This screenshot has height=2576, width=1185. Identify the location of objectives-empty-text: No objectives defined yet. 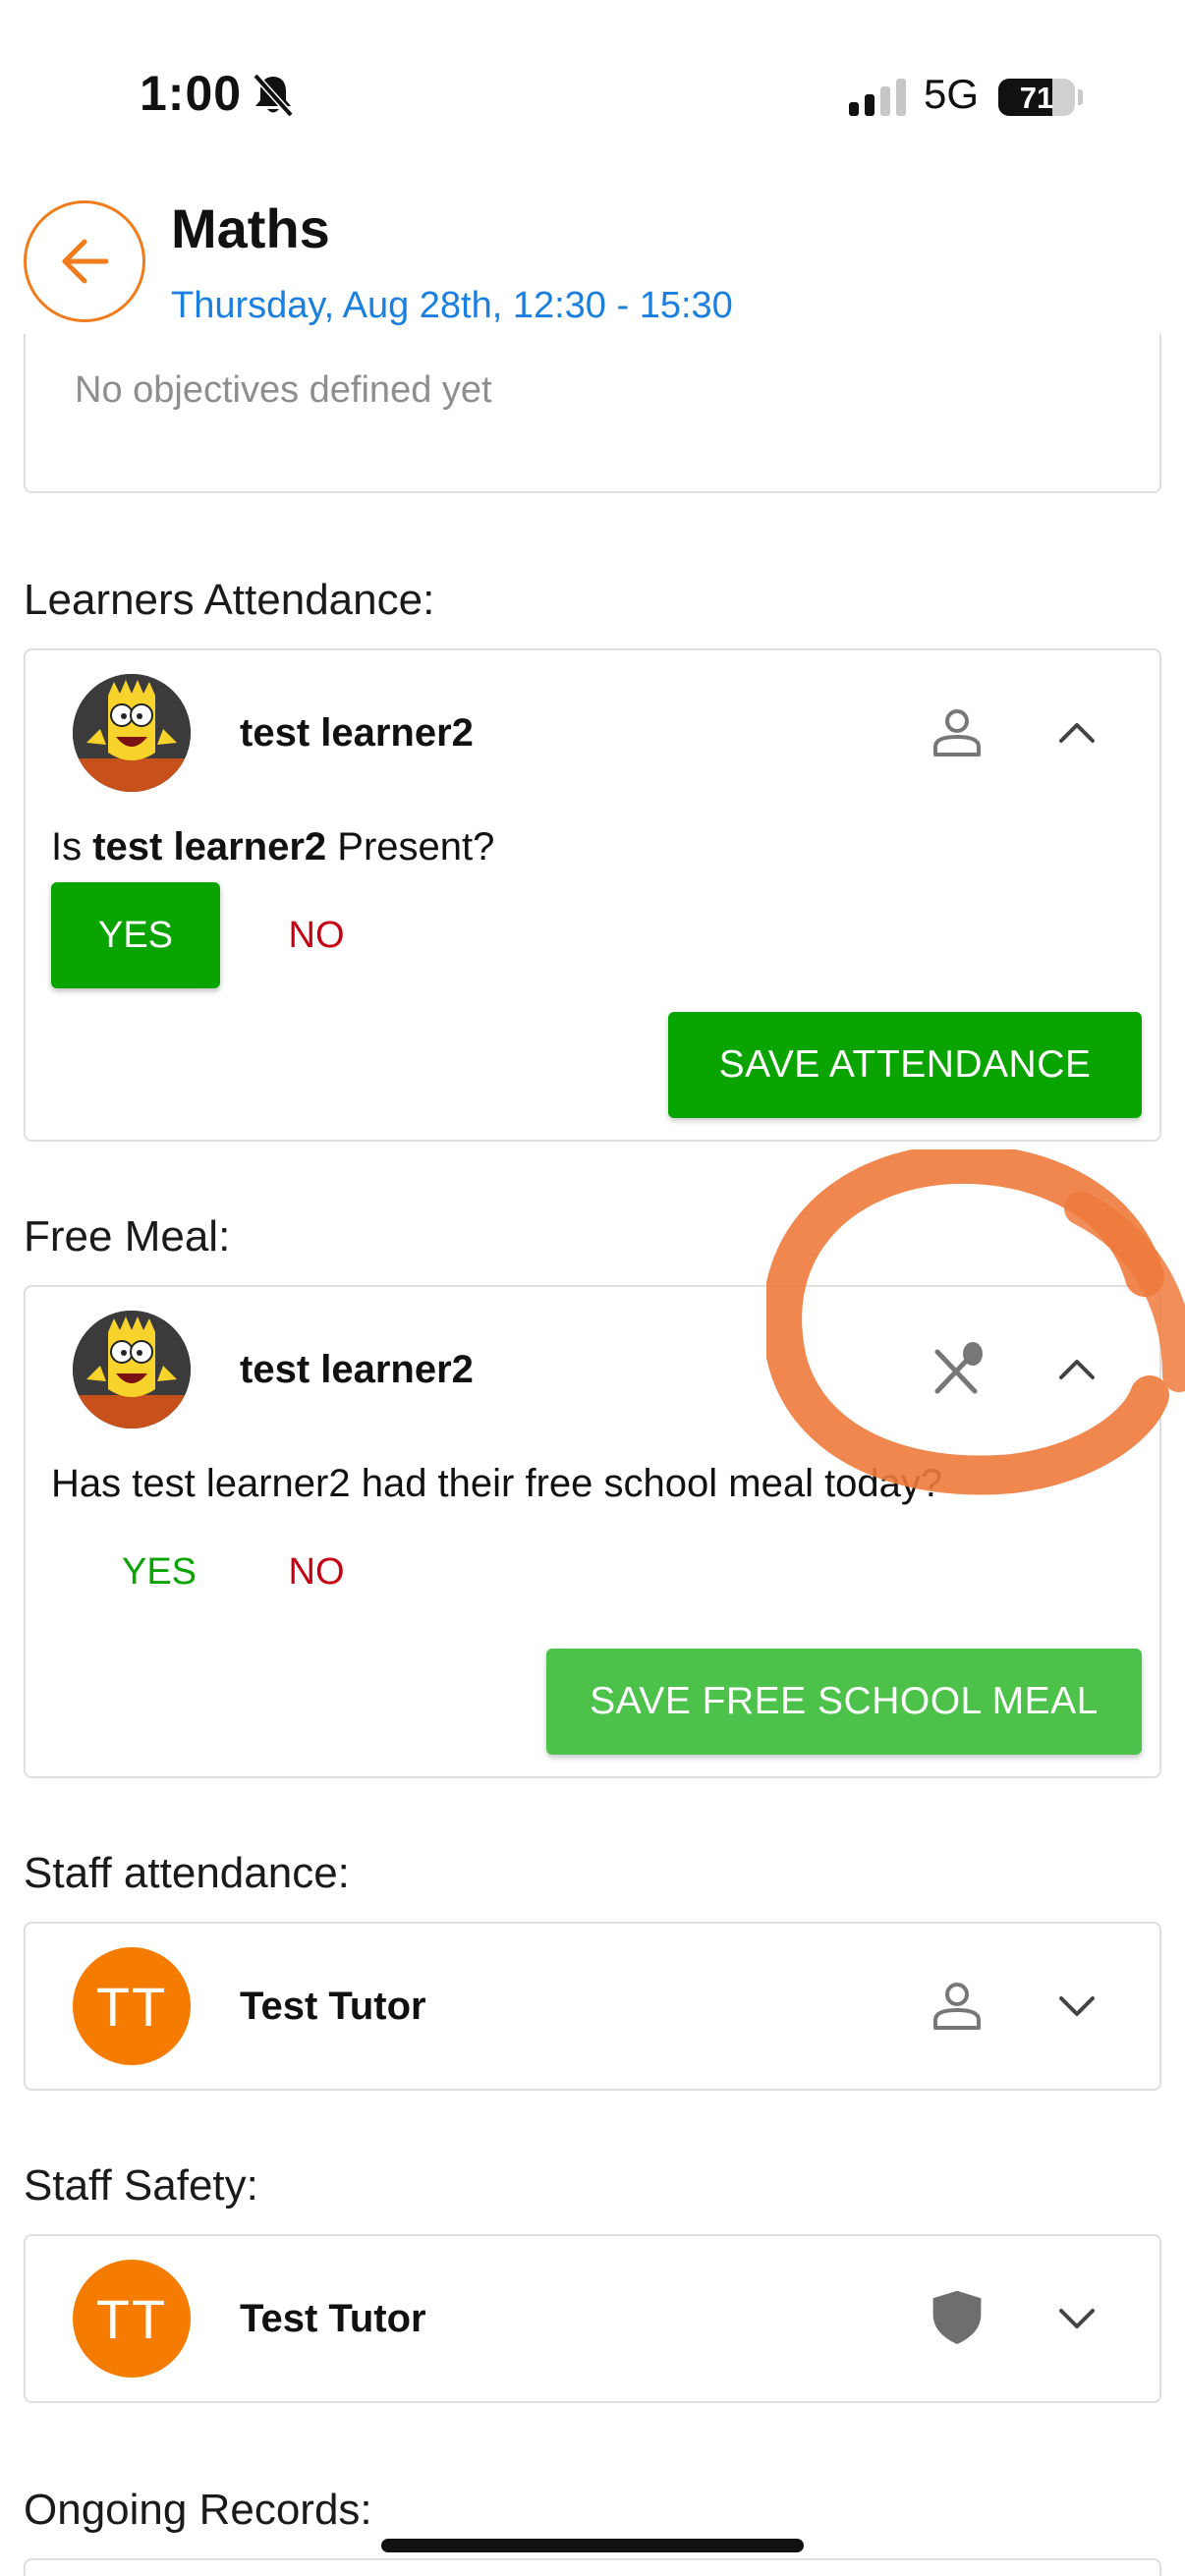
(284, 390).